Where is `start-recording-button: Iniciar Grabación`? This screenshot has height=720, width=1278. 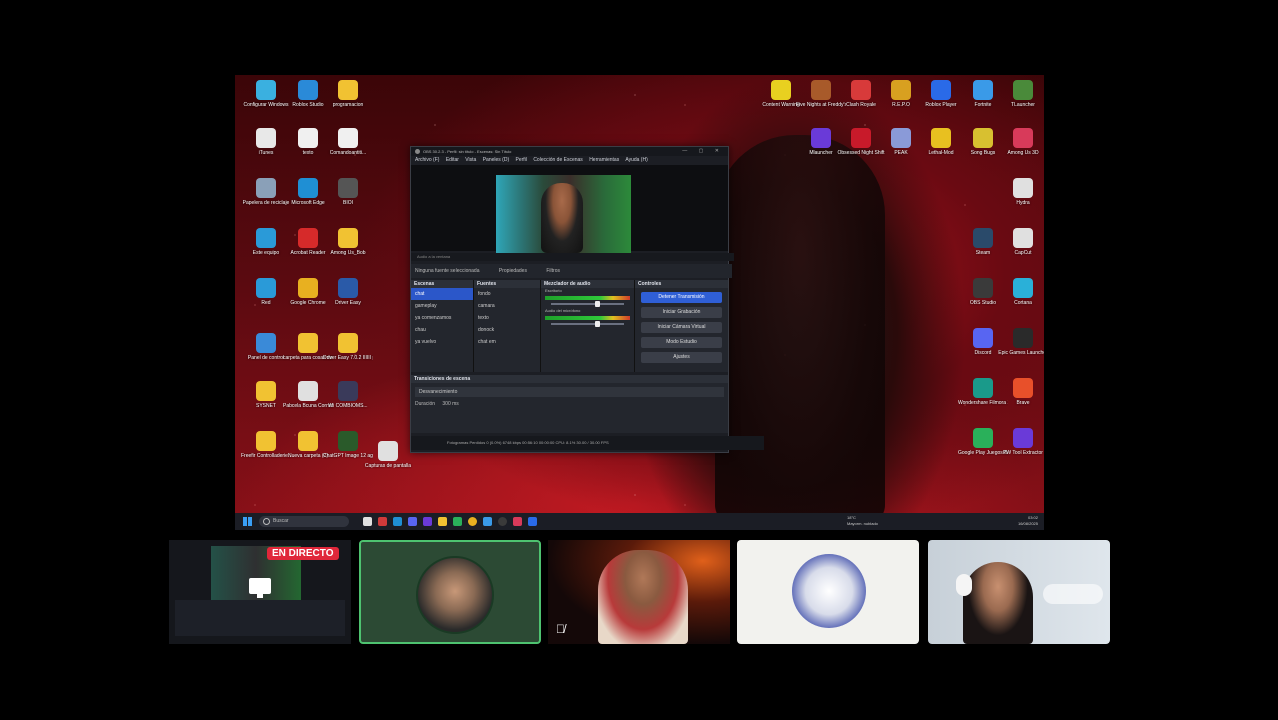
start-recording-button: Iniciar Grabación is located at coordinates (681, 312).